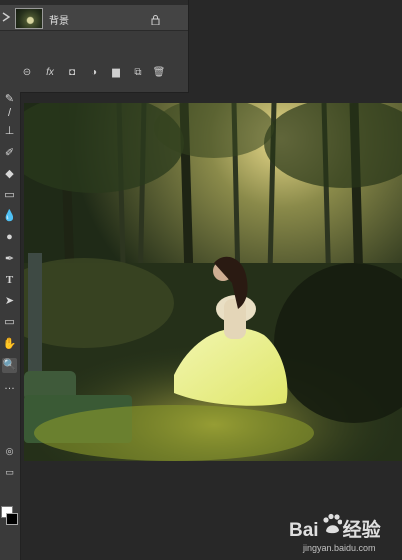  I want to click on type-icon: T, so click(9, 280).